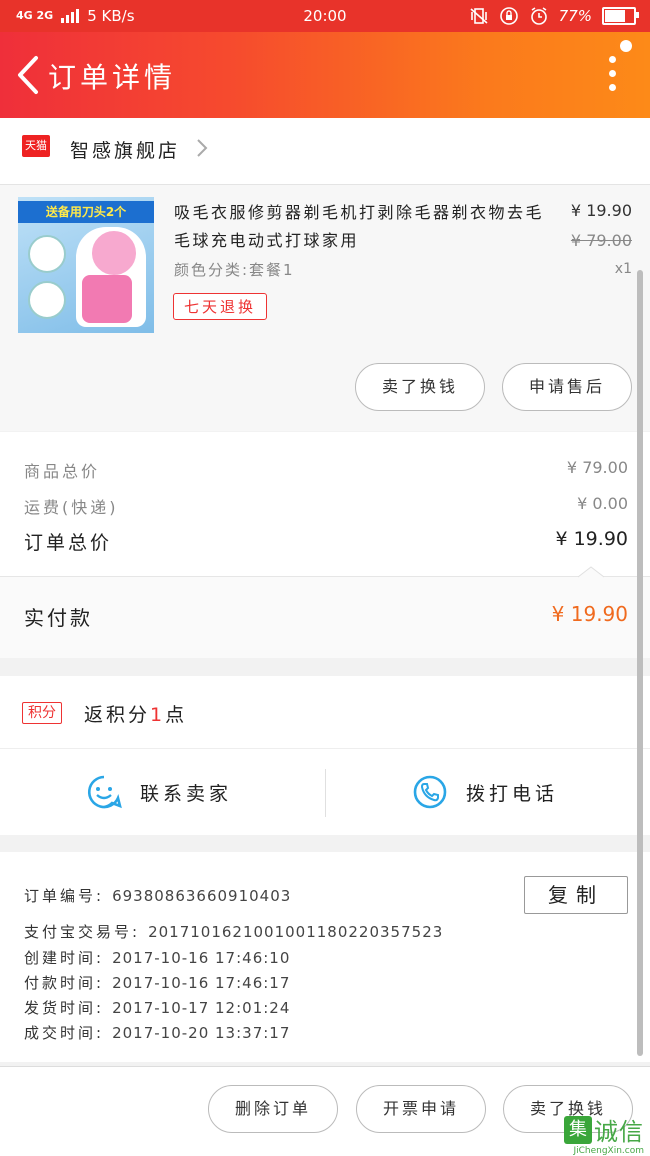  I want to click on battery-label: 77%, so click(575, 16).